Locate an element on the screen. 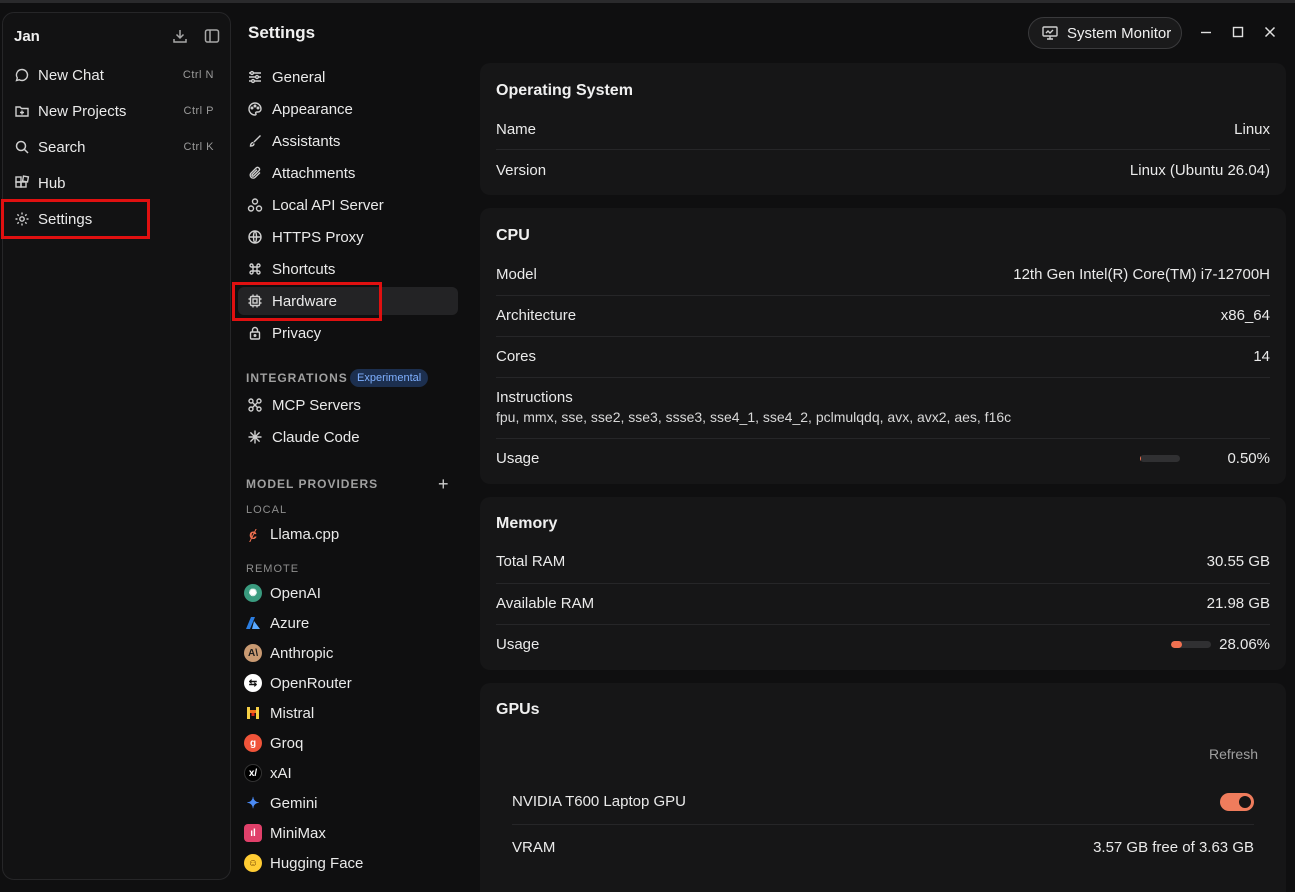  sidebar-item-new-projects: New Projects Ctrl P is located at coordinates (117, 111).